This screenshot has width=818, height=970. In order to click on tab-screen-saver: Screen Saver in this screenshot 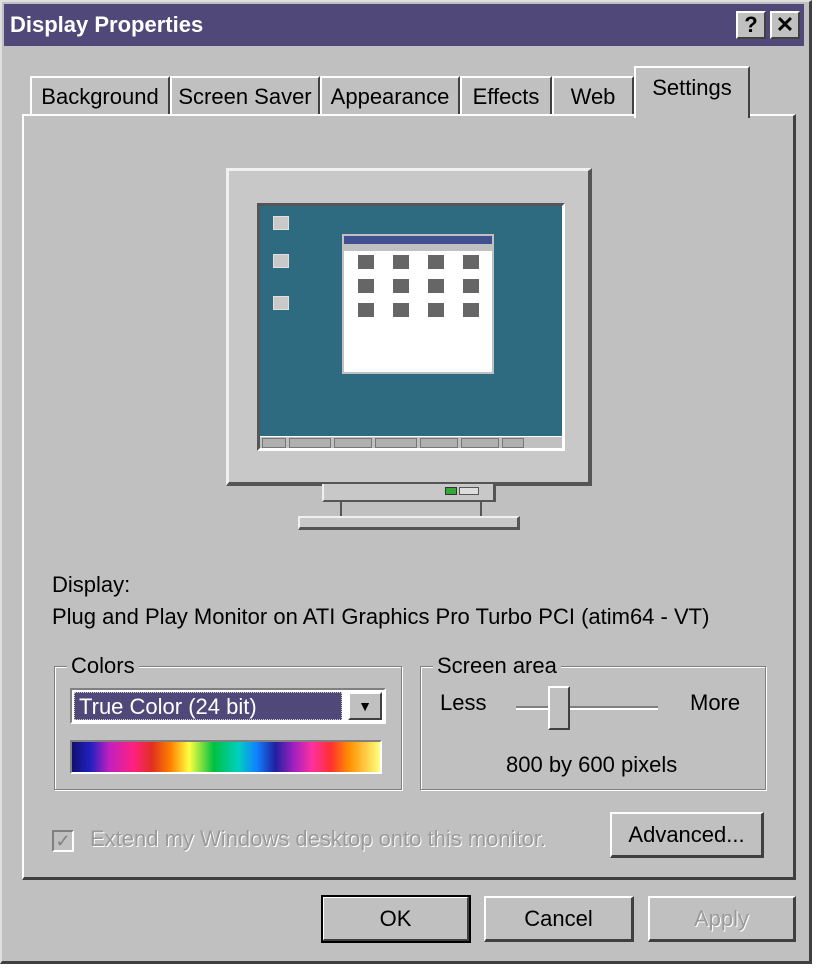, I will do `click(245, 96)`.